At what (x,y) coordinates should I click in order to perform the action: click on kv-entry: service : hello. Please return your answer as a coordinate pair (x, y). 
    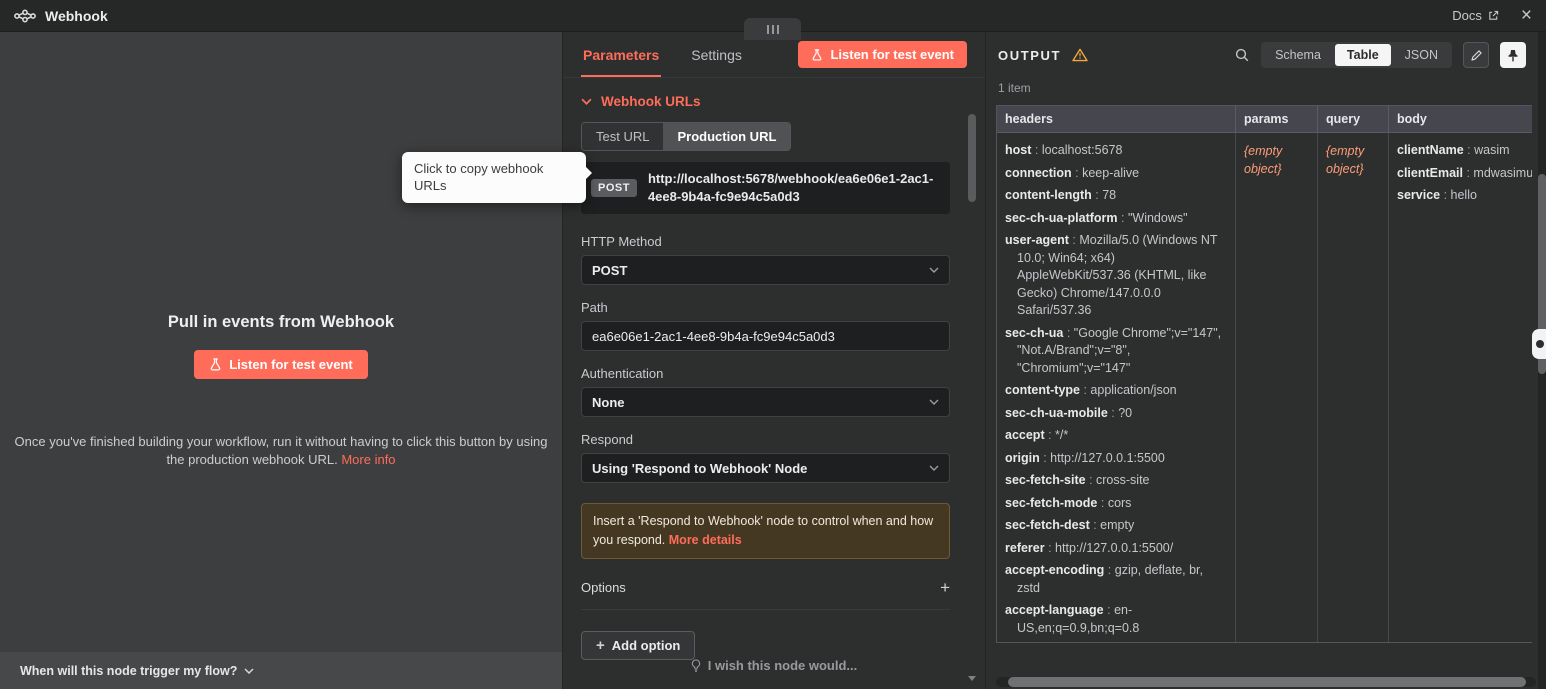
    Looking at the image, I should click on (1437, 195).